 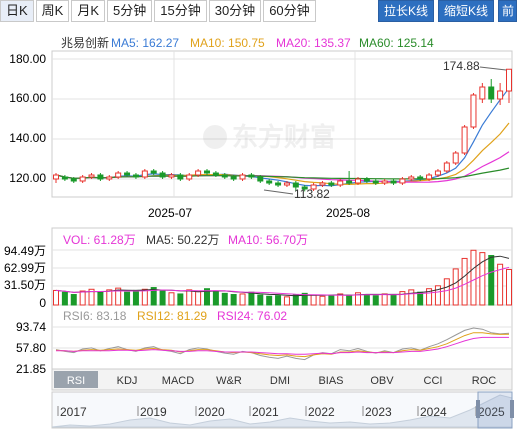 I want to click on high-annotation: 174.88, so click(x=461, y=66).